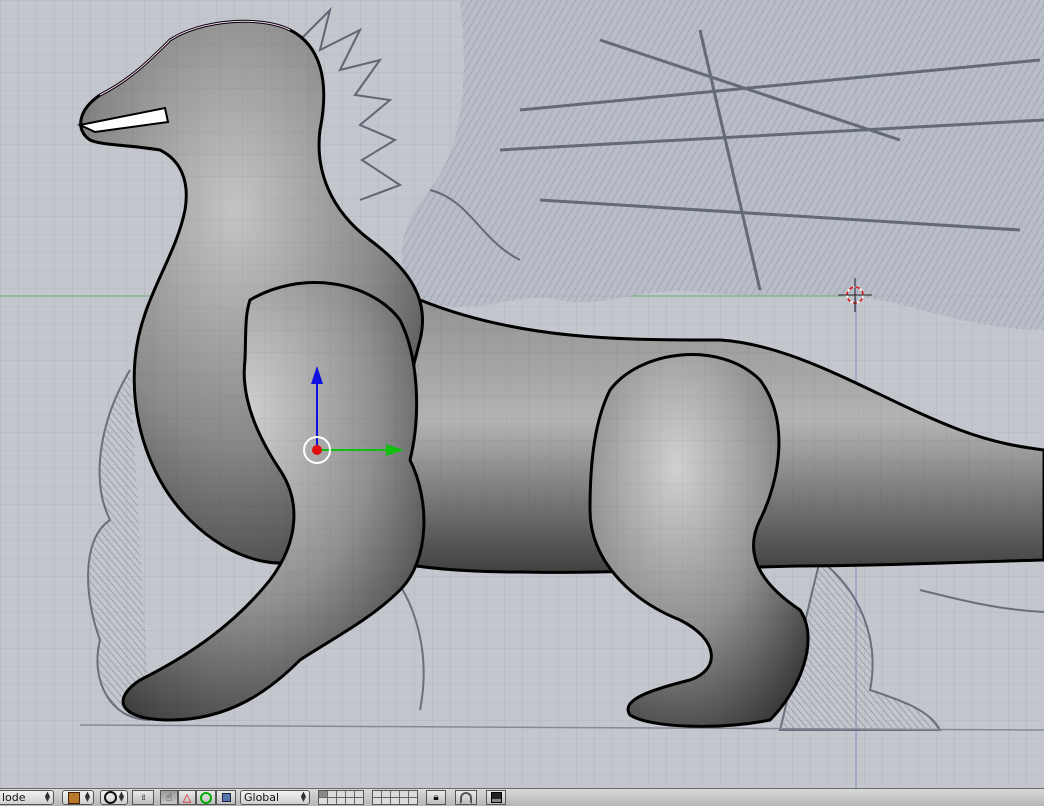 This screenshot has height=806, width=1044. I want to click on transform-orientation-selector: Global ▲ ▼, so click(275, 797).